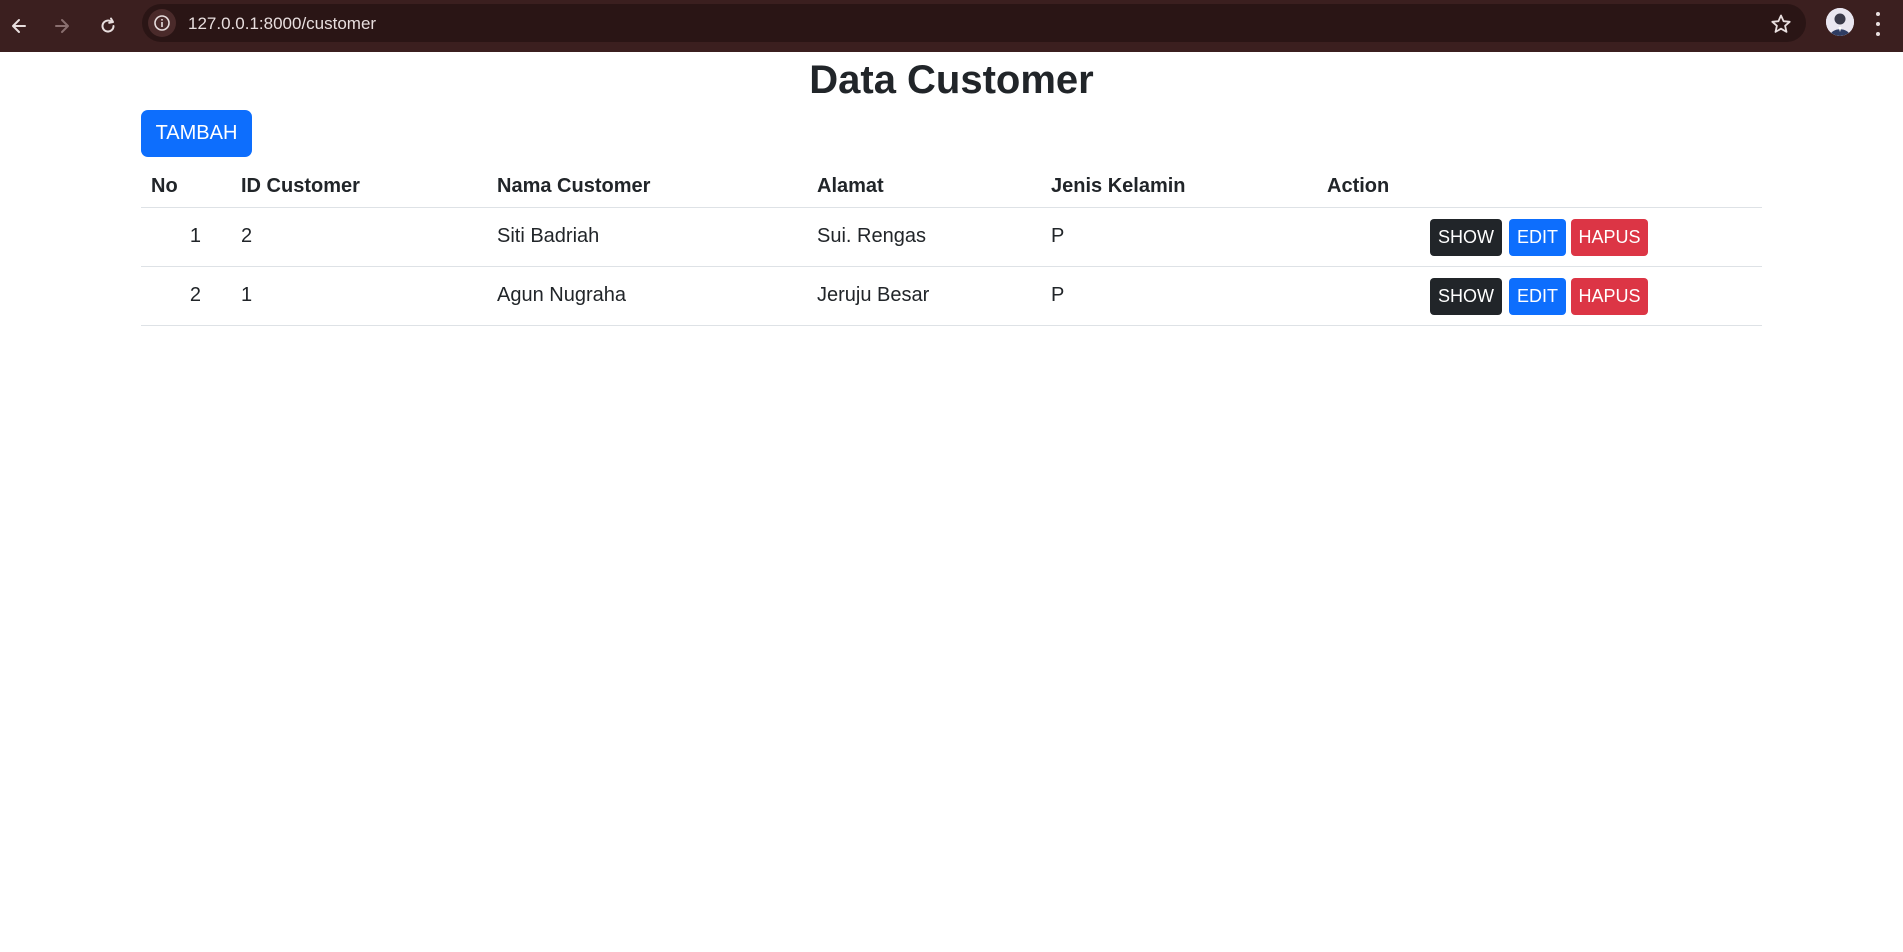  Describe the element at coordinates (951, 80) in the screenshot. I see `page-title: Data Customer` at that location.